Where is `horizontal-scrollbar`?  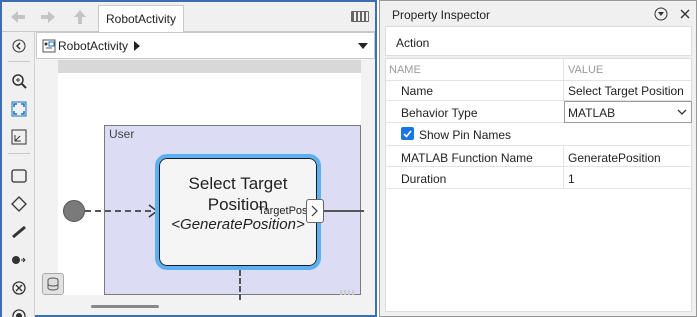
horizontal-scrollbar is located at coordinates (125, 306).